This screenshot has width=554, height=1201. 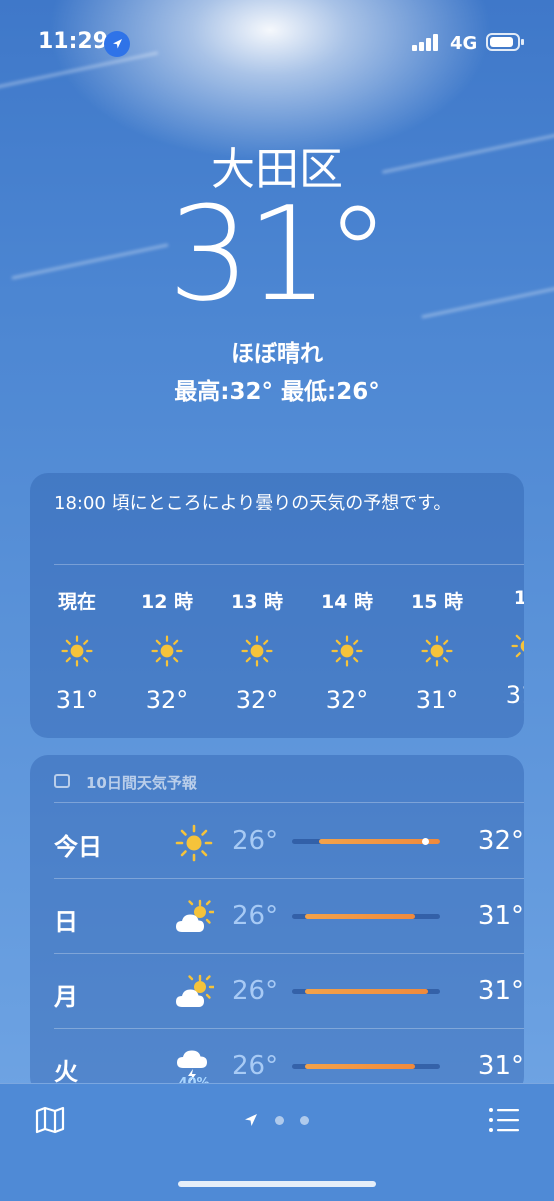 I want to click on ten-day-title: 10日間天気予報, so click(x=141, y=783).